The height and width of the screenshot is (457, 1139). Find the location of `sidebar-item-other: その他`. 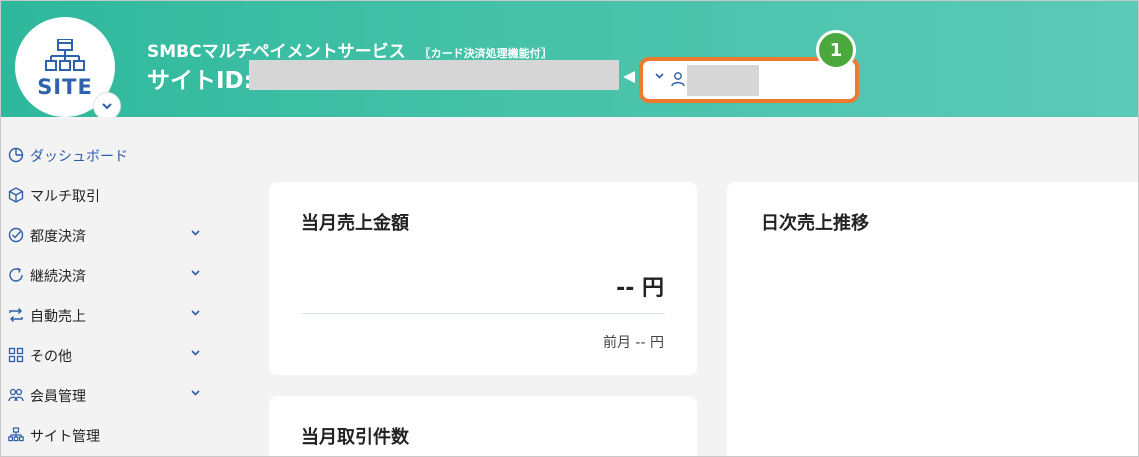

sidebar-item-other: その他 is located at coordinates (106, 355).